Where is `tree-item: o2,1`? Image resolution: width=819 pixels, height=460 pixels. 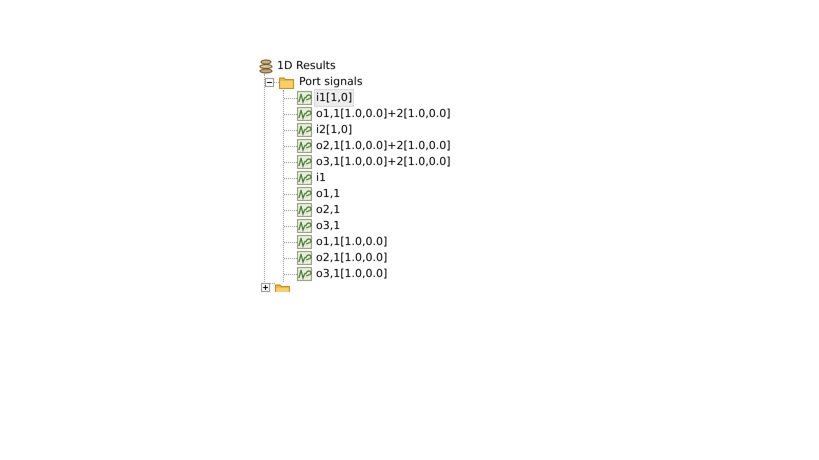
tree-item: o2,1 is located at coordinates (328, 210).